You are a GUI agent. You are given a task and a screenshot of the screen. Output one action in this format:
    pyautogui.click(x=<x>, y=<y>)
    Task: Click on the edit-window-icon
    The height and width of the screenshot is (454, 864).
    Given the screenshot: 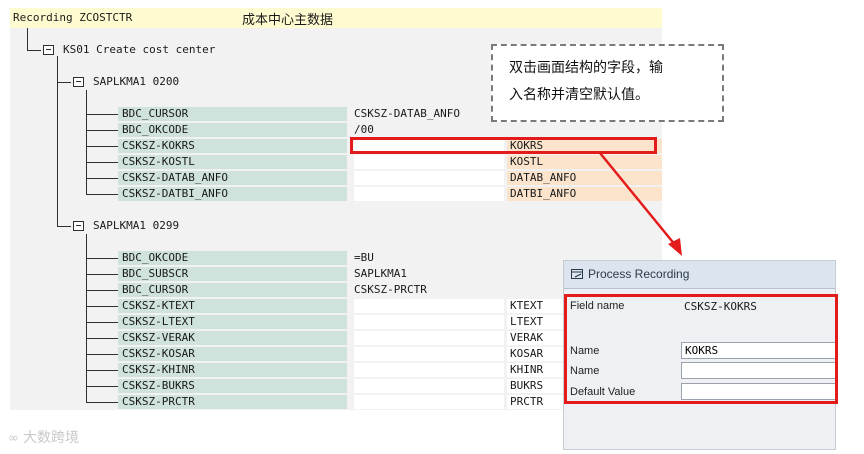 What is the action you would take?
    pyautogui.click(x=577, y=274)
    